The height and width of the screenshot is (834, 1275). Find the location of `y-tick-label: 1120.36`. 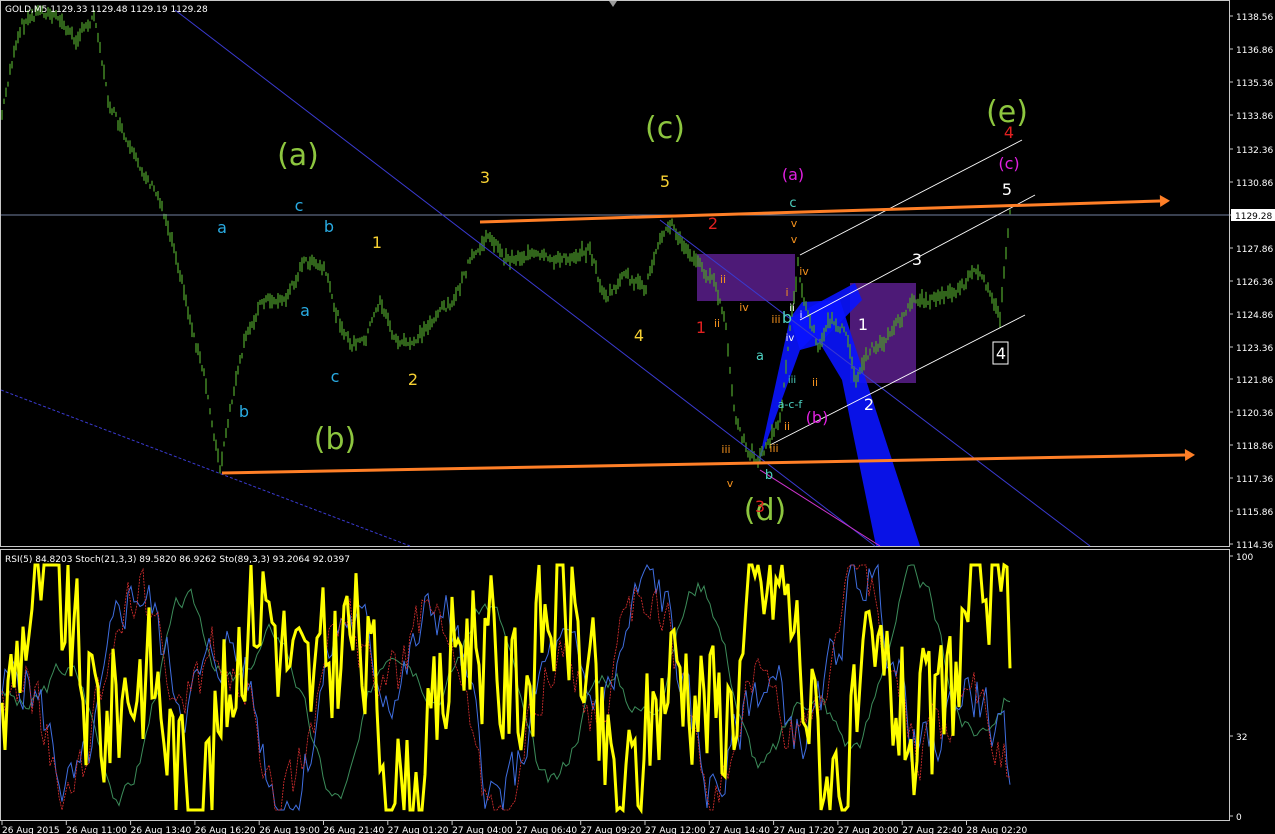

y-tick-label: 1120.36 is located at coordinates (1254, 414).